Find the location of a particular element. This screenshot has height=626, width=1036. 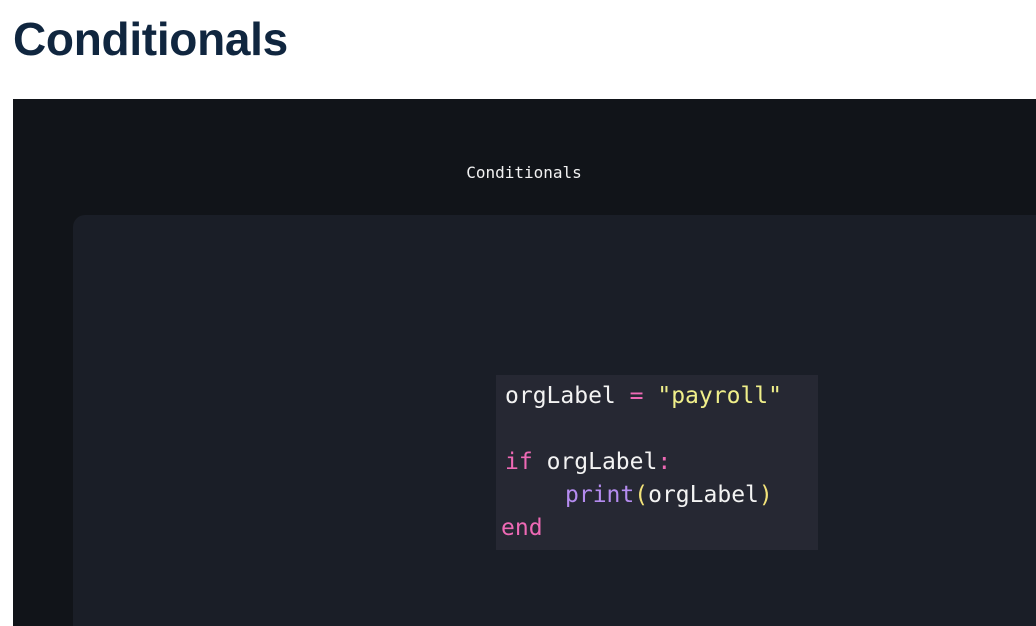

code-string: "payroll" is located at coordinates (719, 396).